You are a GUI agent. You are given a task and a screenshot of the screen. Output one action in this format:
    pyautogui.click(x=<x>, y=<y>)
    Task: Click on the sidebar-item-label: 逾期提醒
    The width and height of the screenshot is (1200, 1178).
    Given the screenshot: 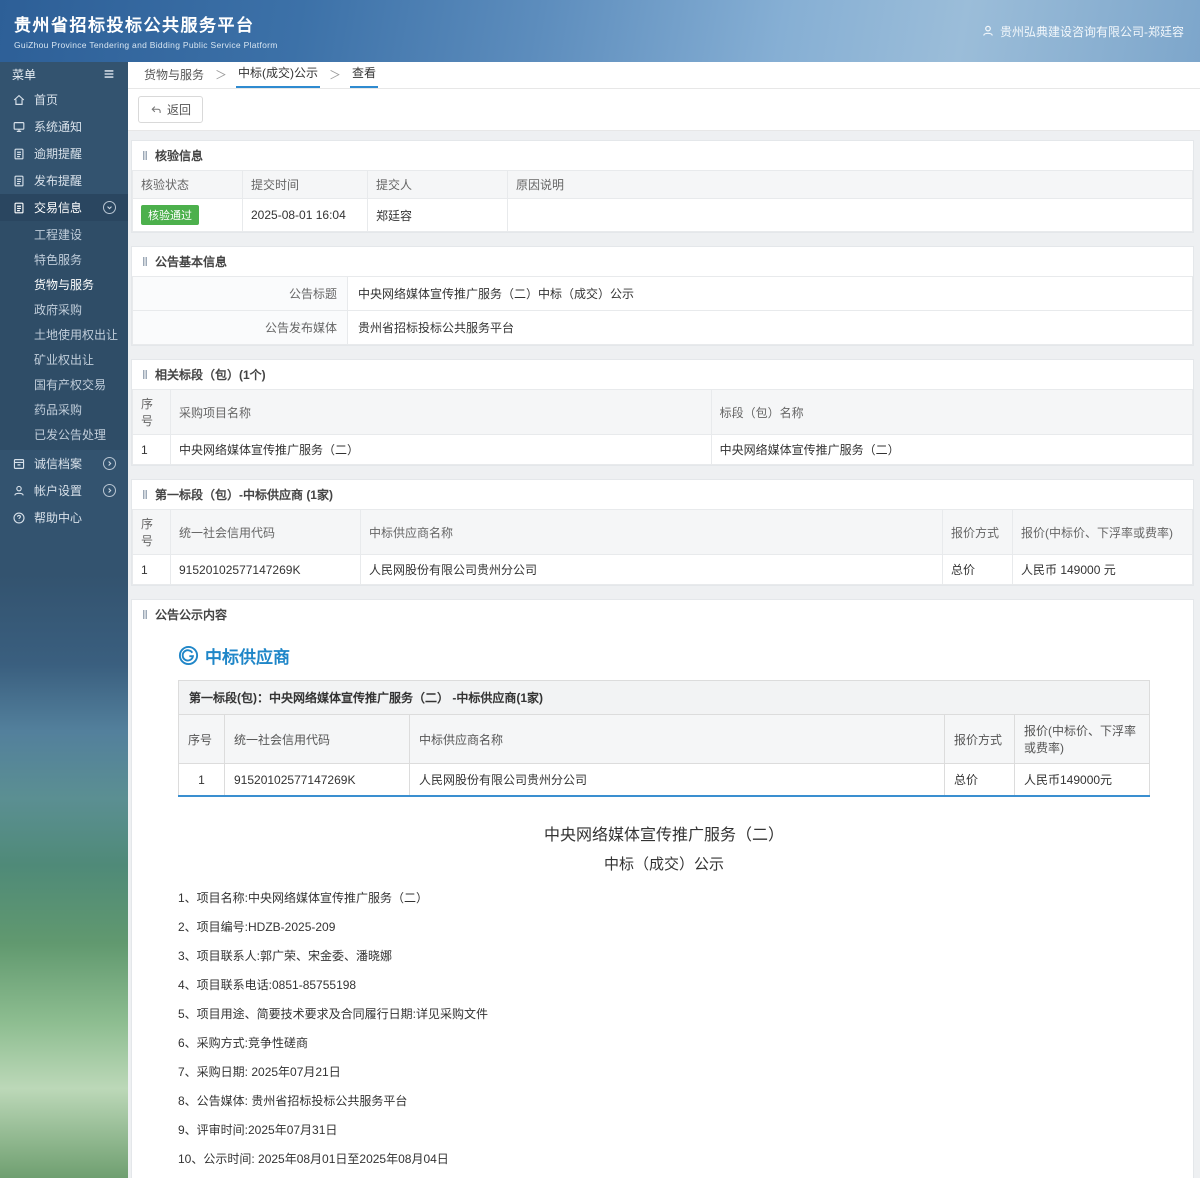 What is the action you would take?
    pyautogui.click(x=58, y=154)
    